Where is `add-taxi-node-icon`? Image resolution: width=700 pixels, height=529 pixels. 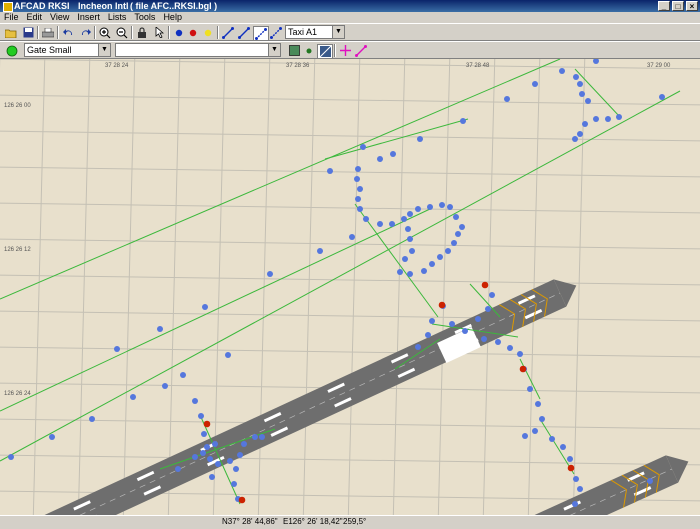 add-taxi-node-icon is located at coordinates (179, 32).